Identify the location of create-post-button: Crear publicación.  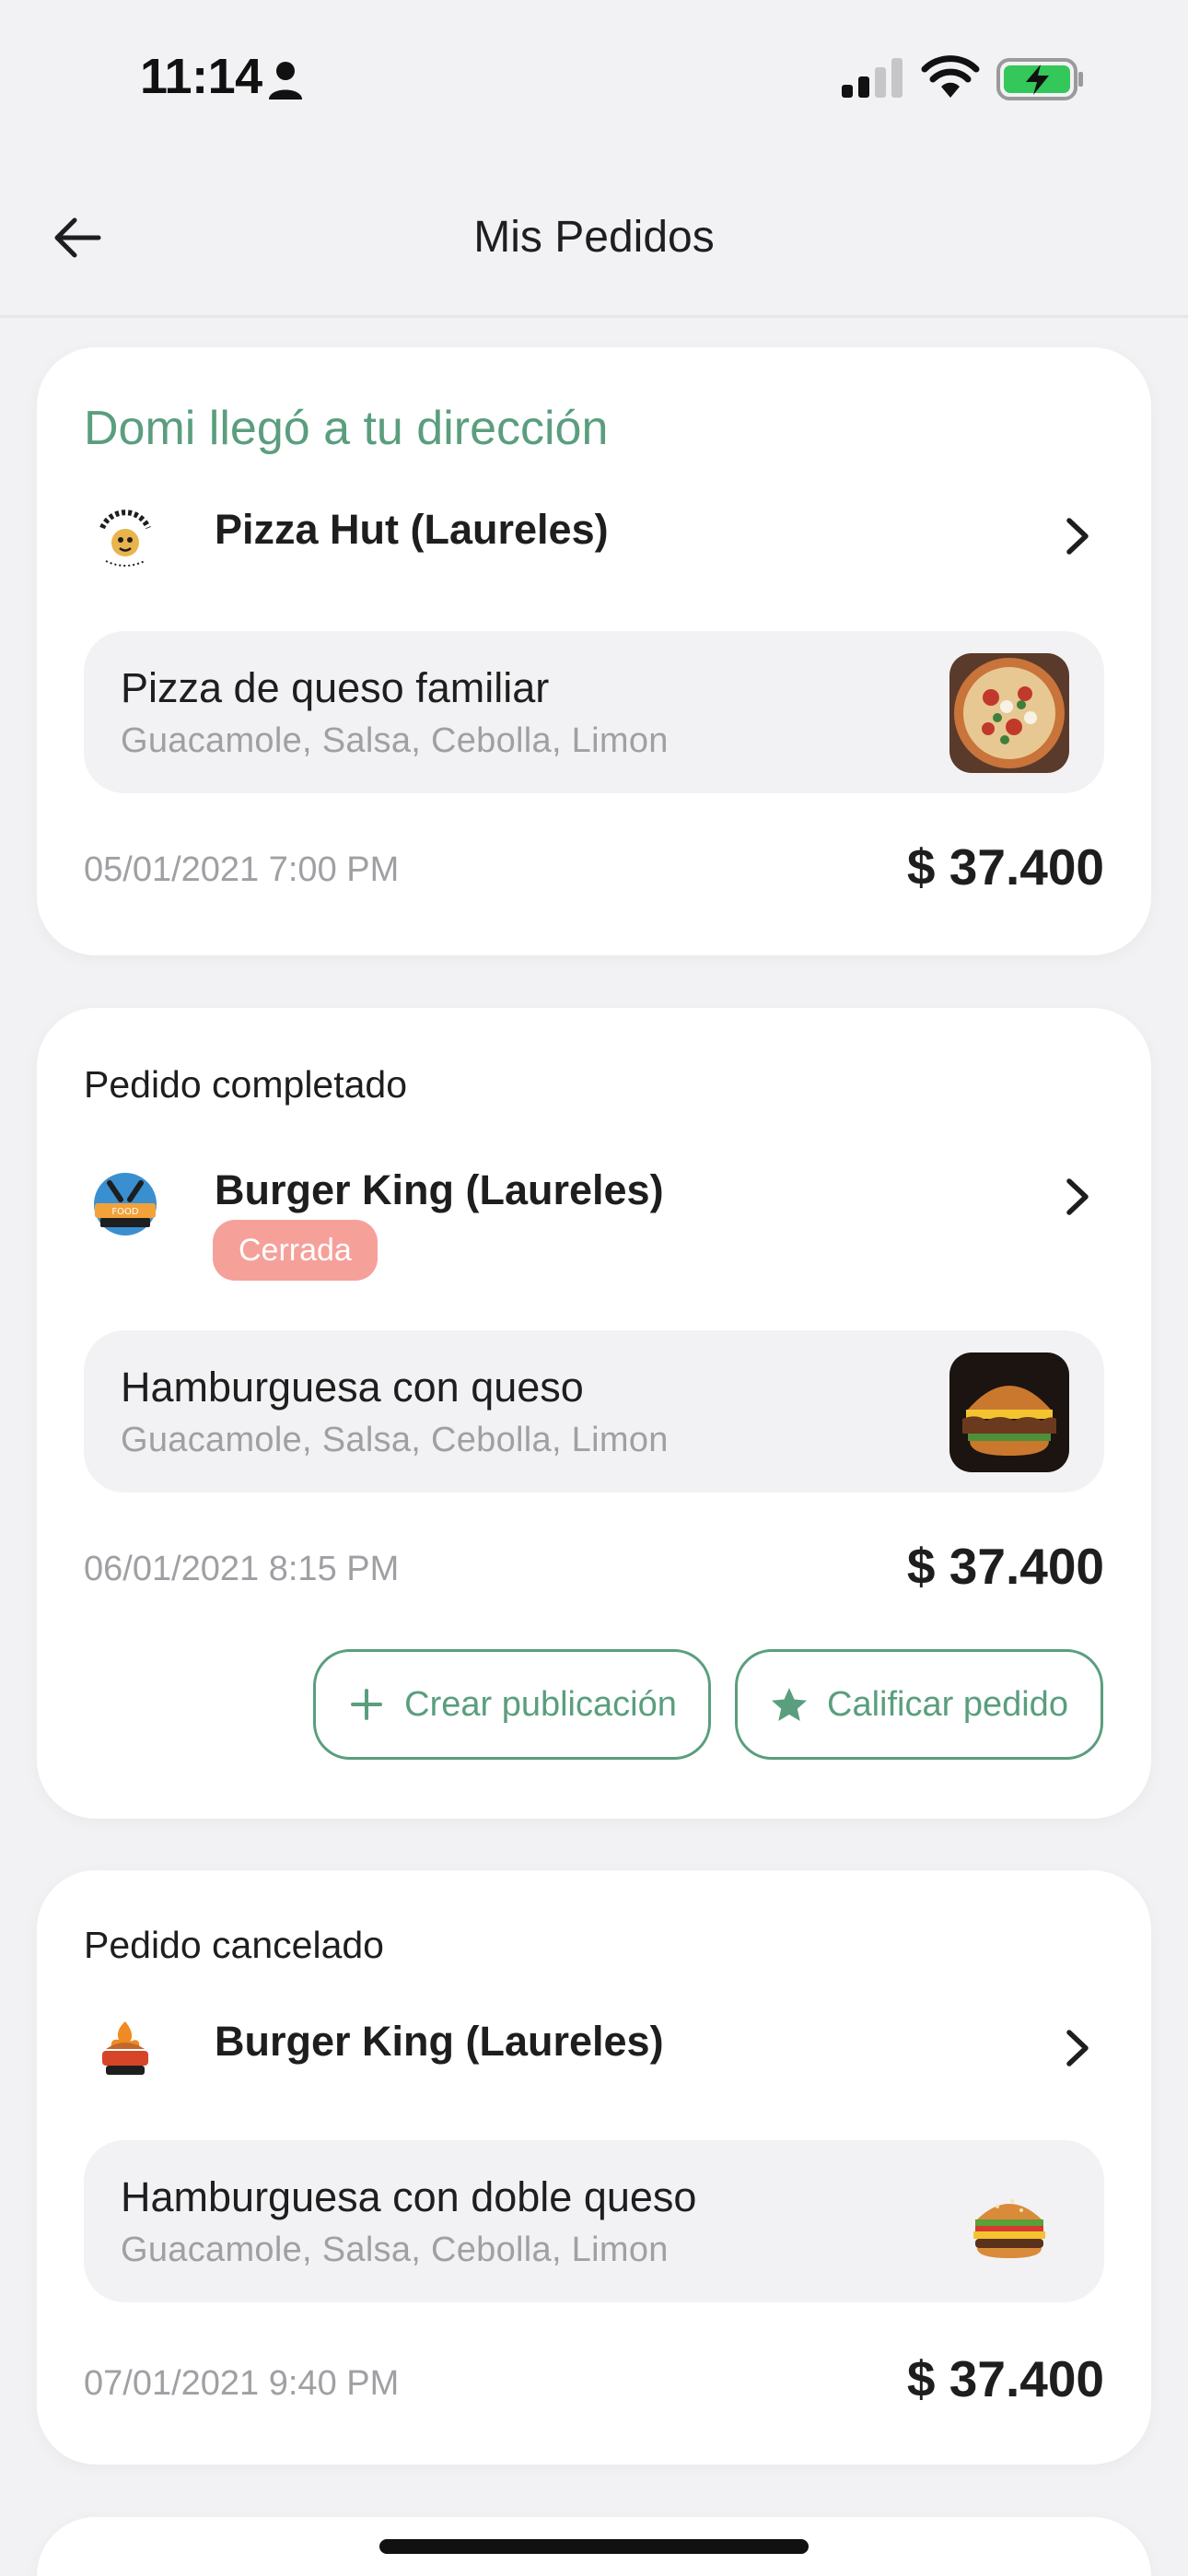
(512, 1704).